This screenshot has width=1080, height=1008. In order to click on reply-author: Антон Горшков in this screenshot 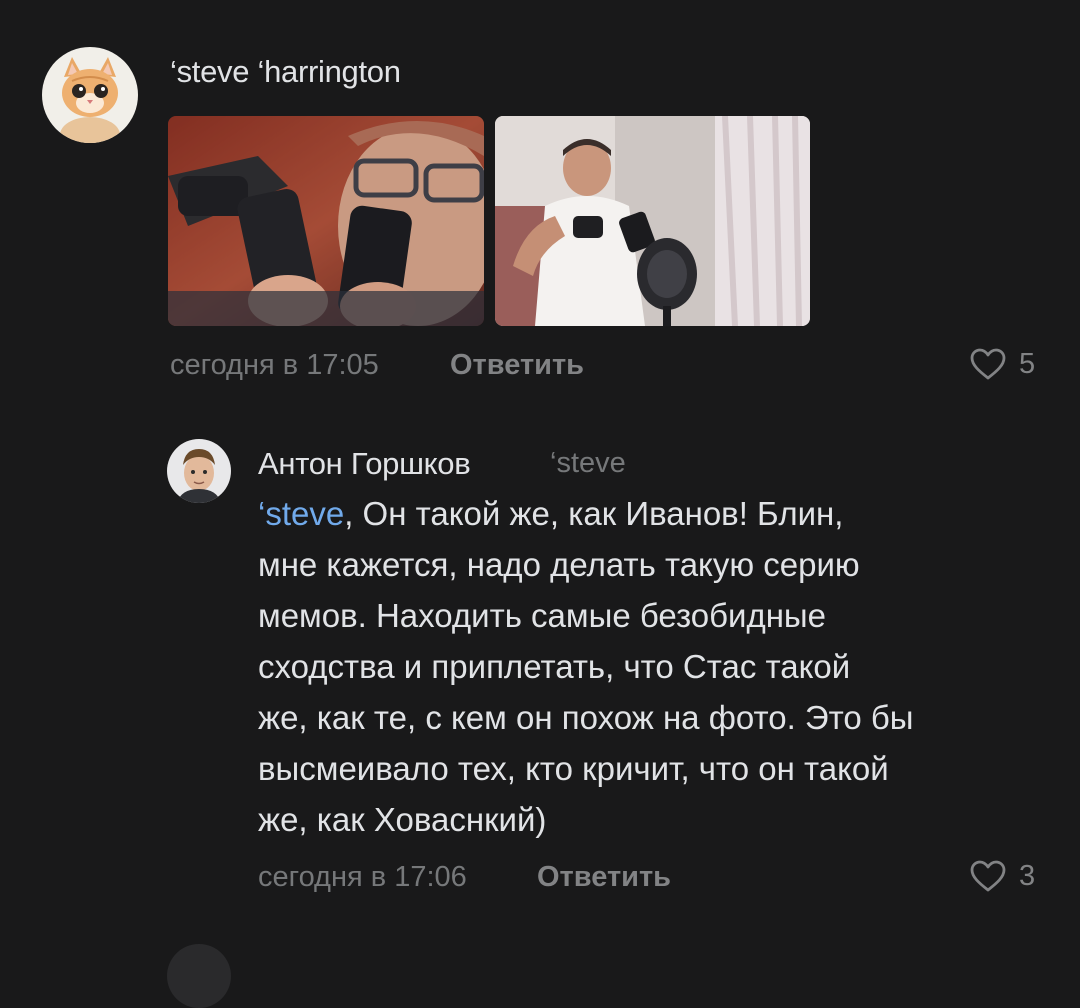, I will do `click(364, 464)`.